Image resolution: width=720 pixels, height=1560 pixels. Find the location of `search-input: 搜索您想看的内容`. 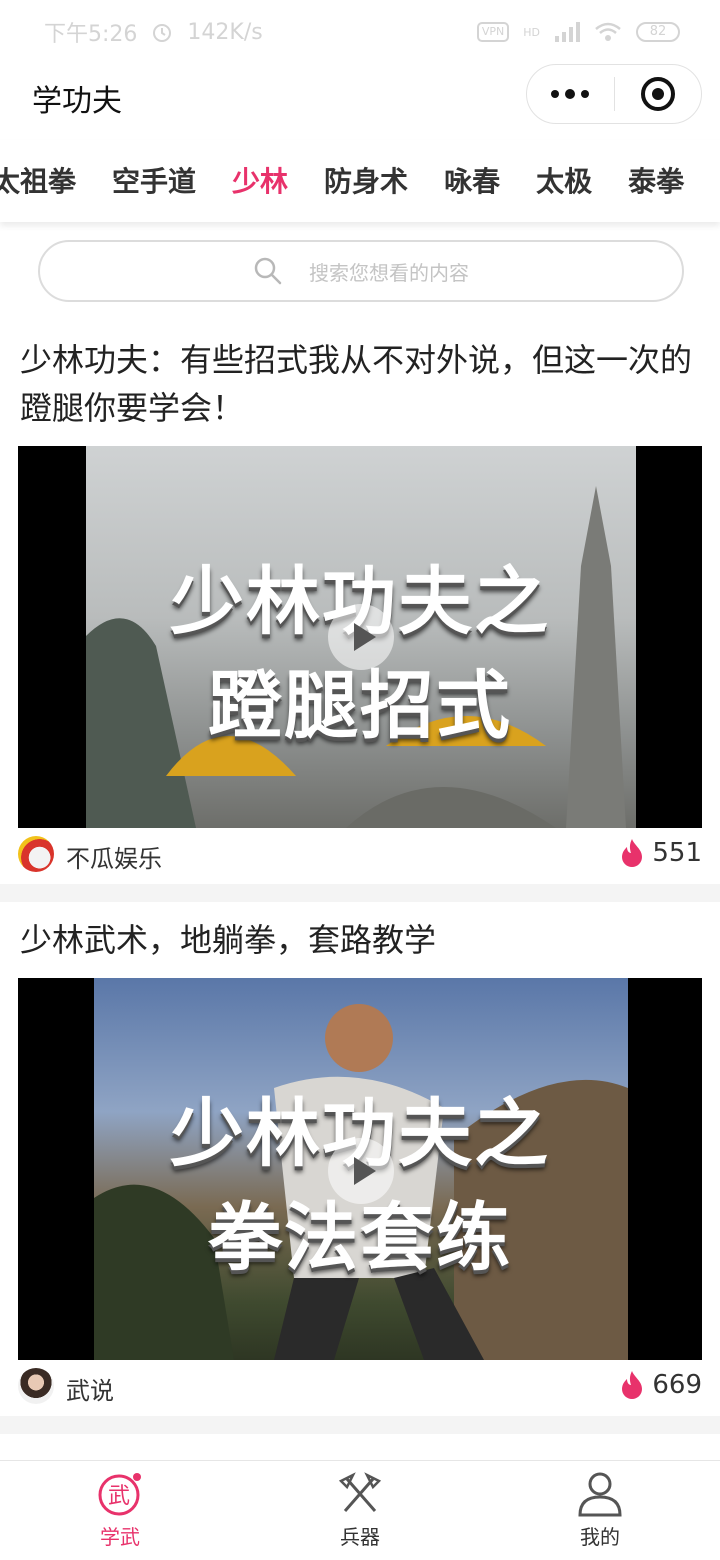

search-input: 搜索您想看的内容 is located at coordinates (361, 271).